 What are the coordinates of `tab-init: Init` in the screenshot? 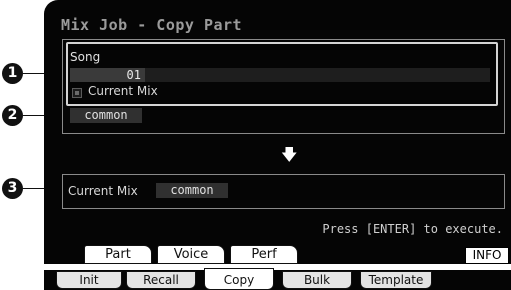 It's located at (89, 280).